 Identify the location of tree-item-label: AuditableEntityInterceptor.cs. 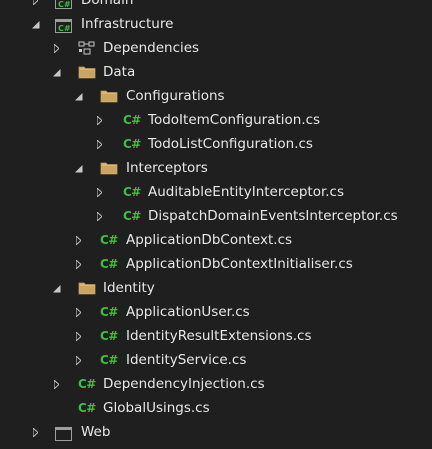
(246, 192).